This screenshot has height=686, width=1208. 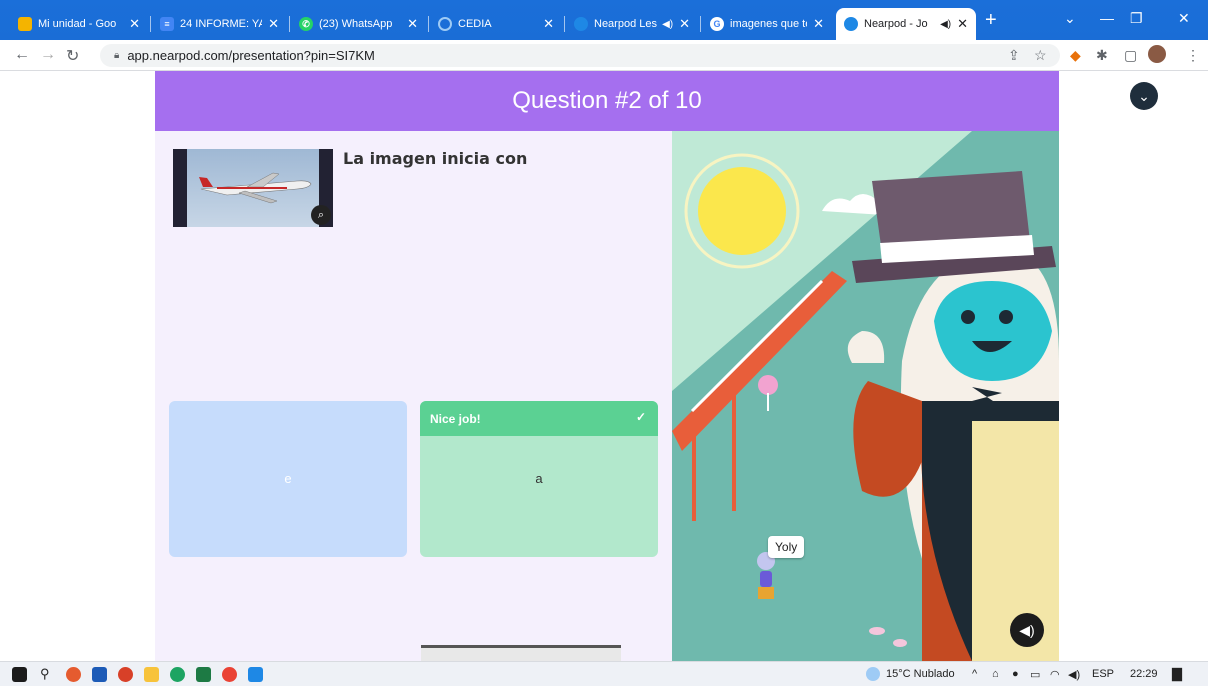 I want to click on microphone-icon: ●, so click(x=1015, y=674).